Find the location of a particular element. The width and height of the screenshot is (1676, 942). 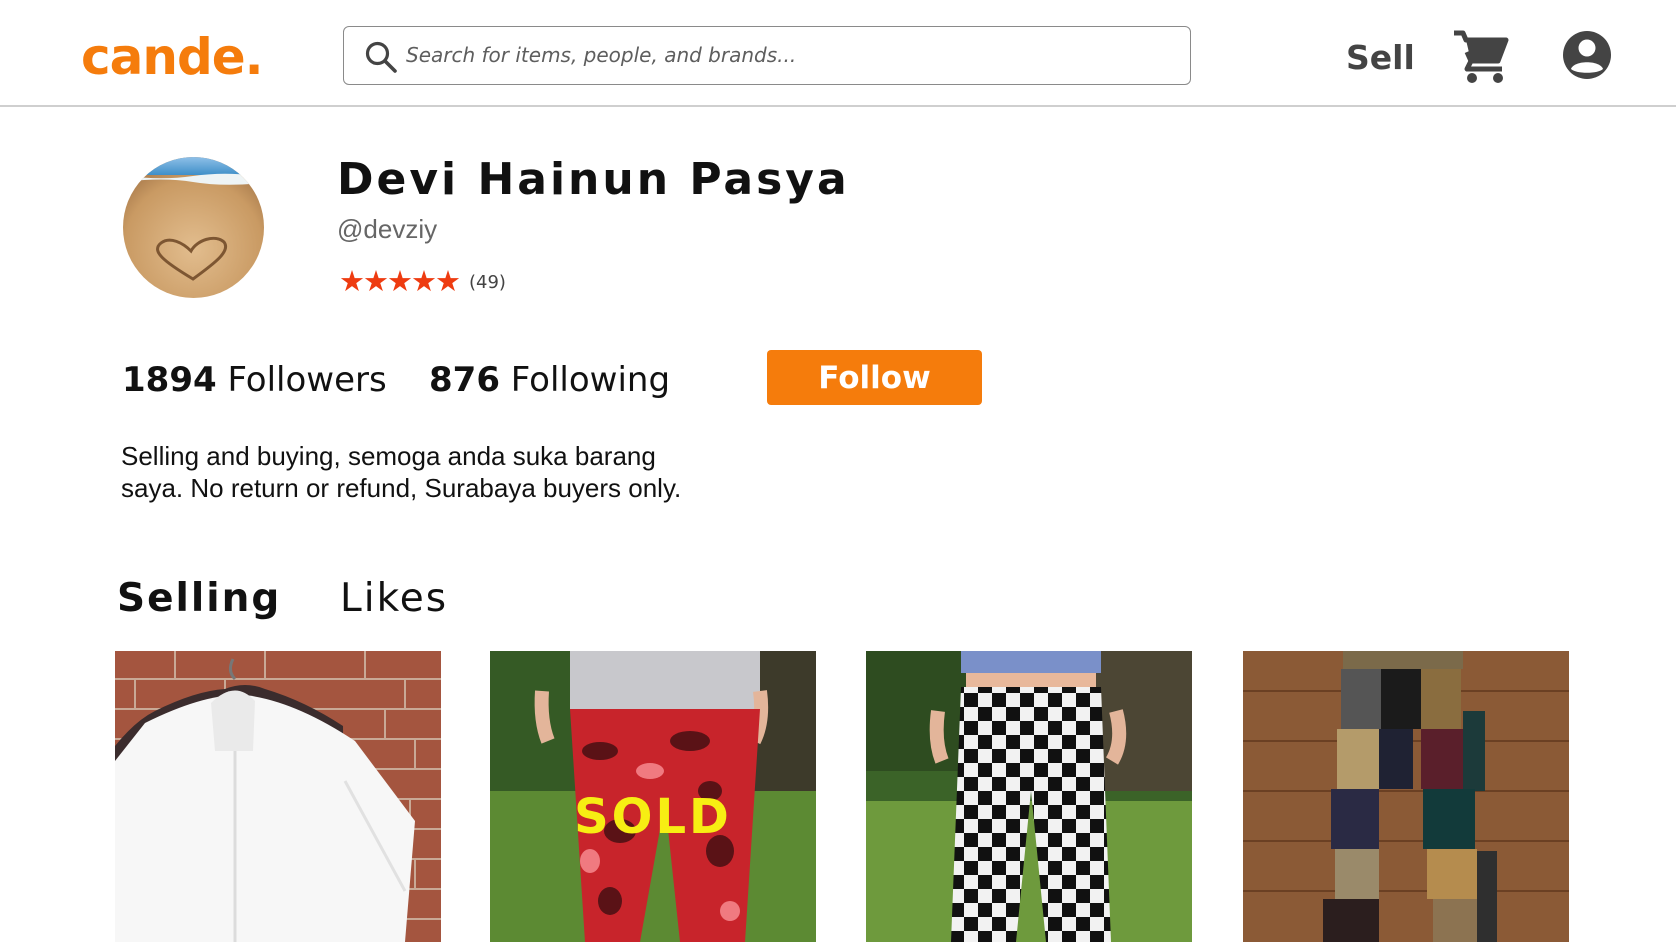

sold-badge: SOLD is located at coordinates (653, 817).